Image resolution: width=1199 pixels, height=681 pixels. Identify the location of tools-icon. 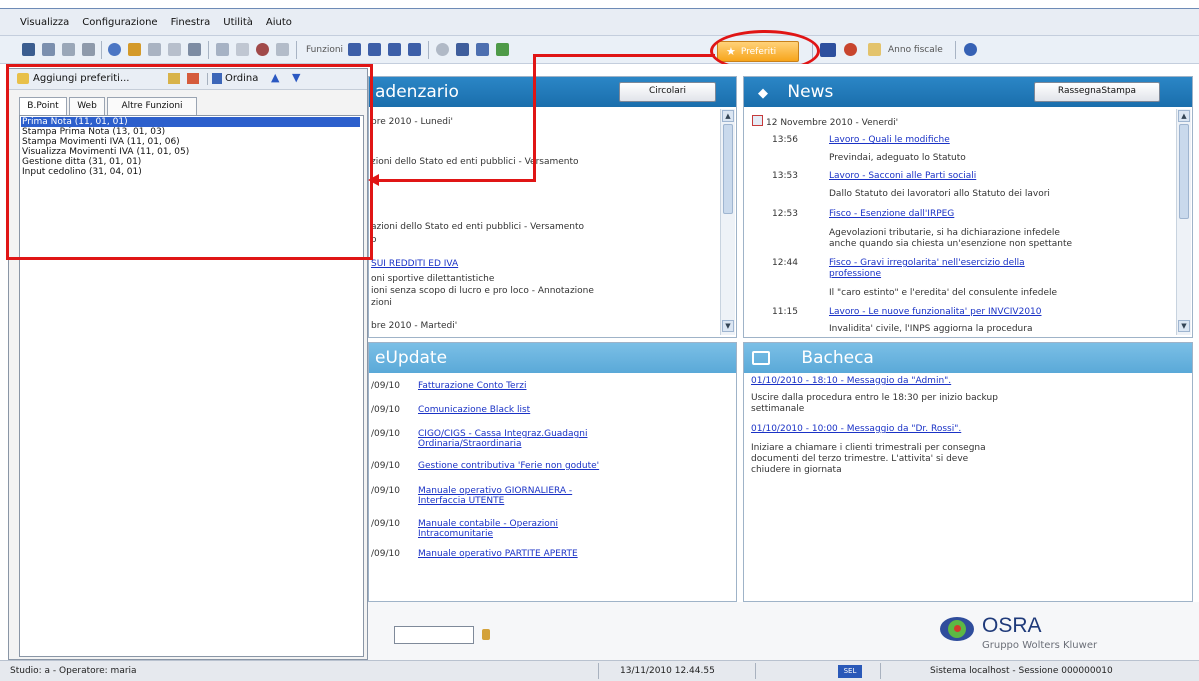
(68, 49).